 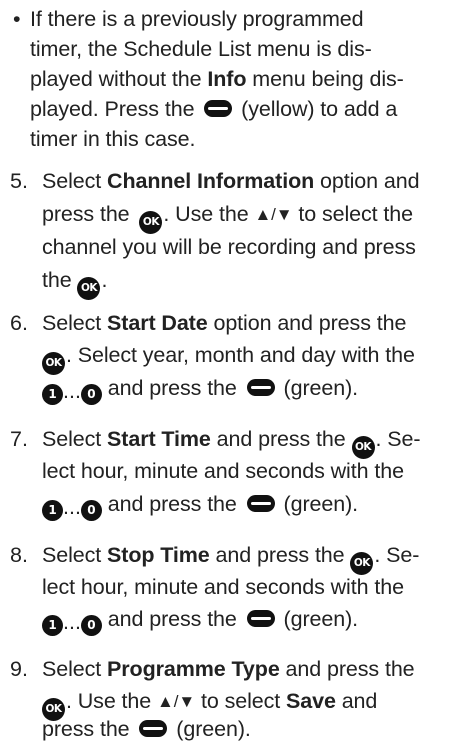 What do you see at coordinates (227, 79) in the screenshot?
I see `info-menu-term: Info` at bounding box center [227, 79].